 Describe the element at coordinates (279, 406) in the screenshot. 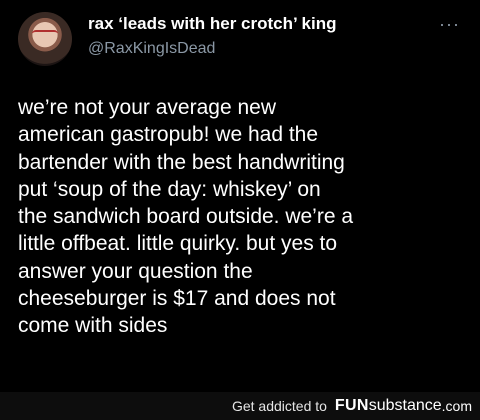

I see `footer-credit: Get addicted to` at that location.